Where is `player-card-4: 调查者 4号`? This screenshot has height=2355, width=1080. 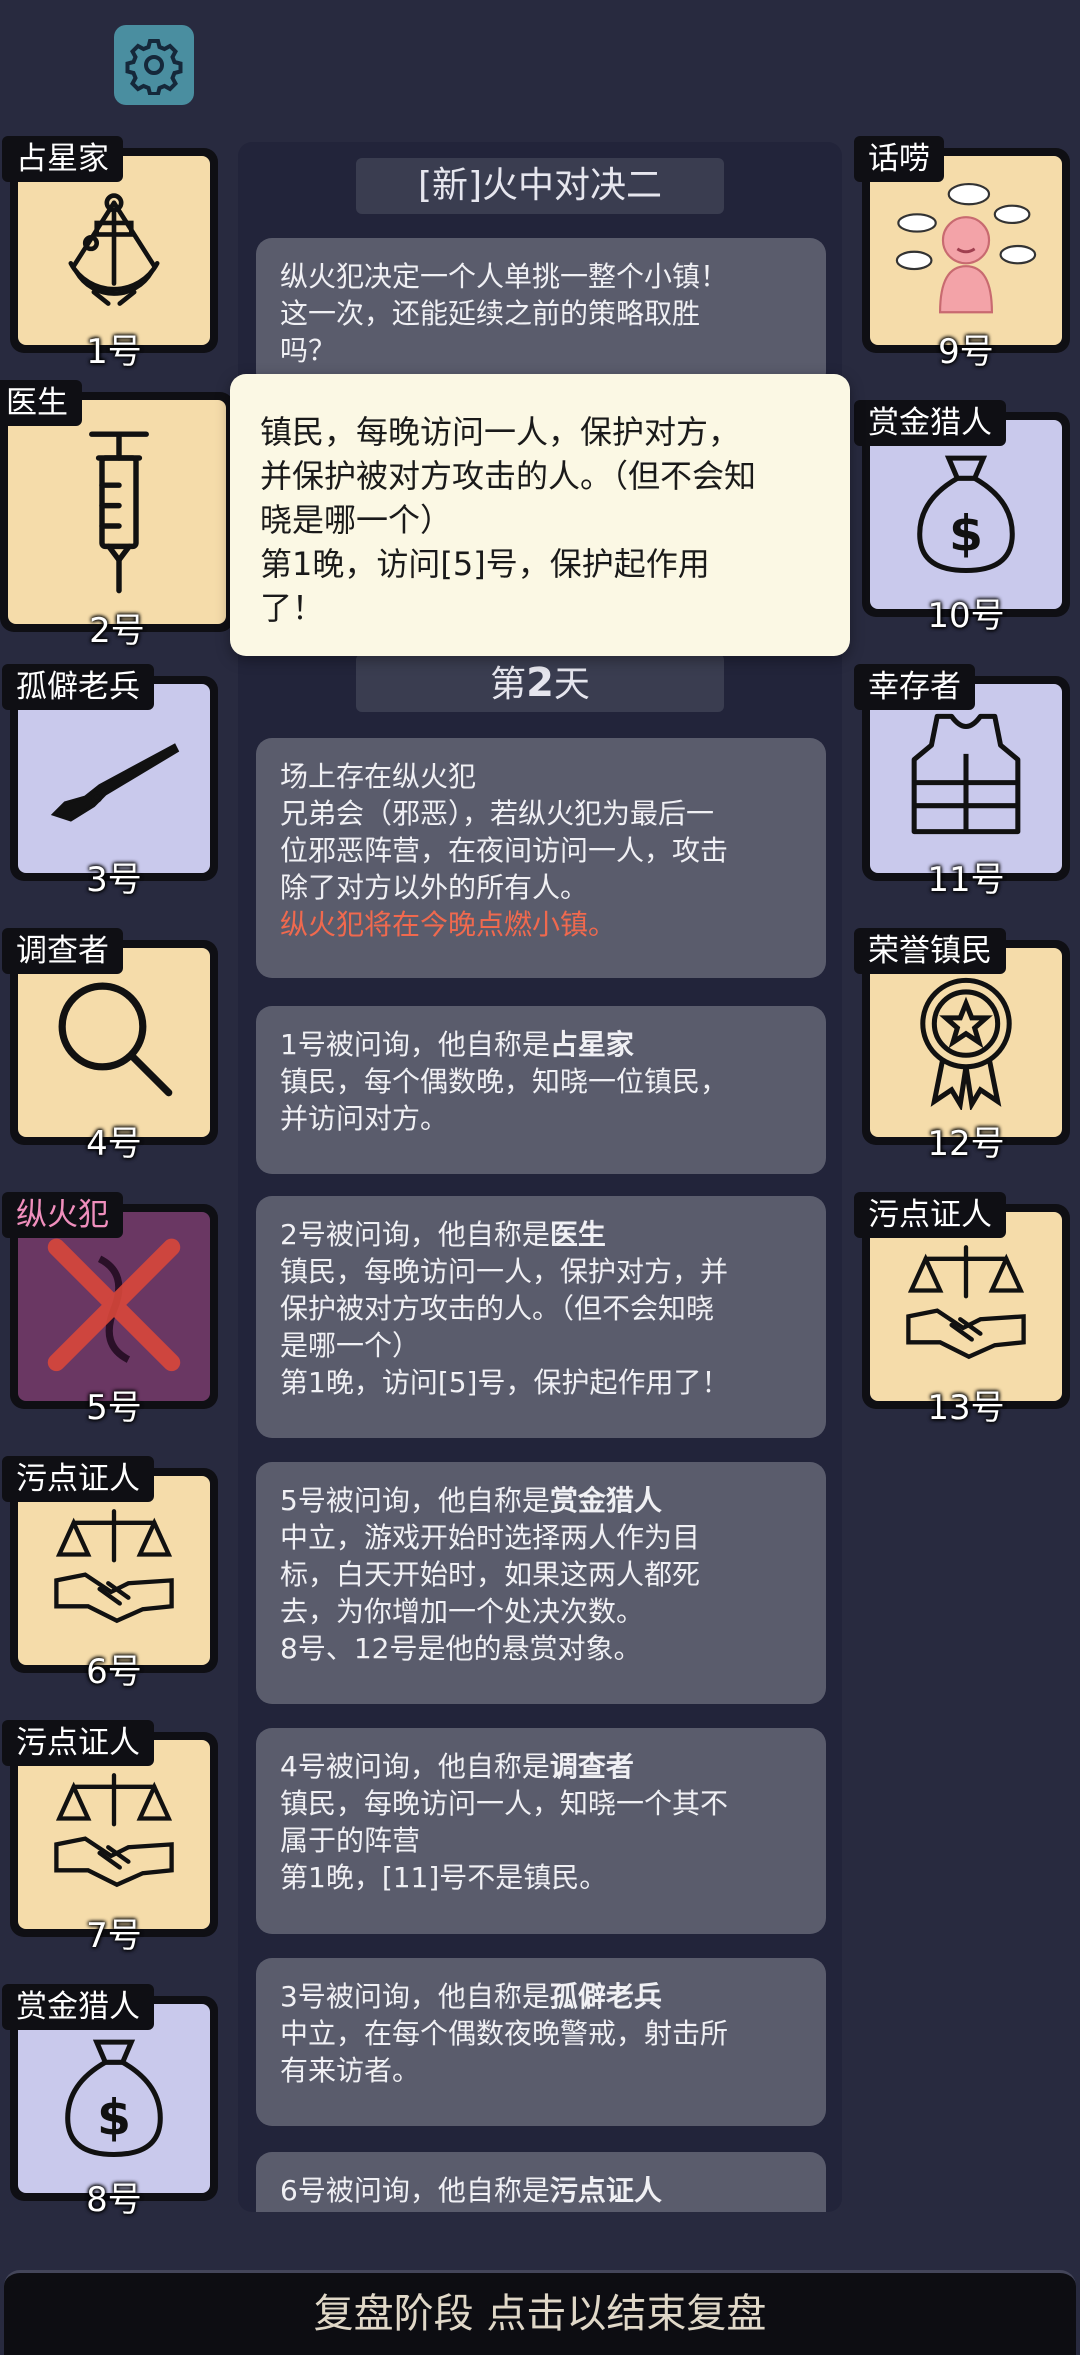
player-card-4: 调查者 4号 is located at coordinates (110, 1046).